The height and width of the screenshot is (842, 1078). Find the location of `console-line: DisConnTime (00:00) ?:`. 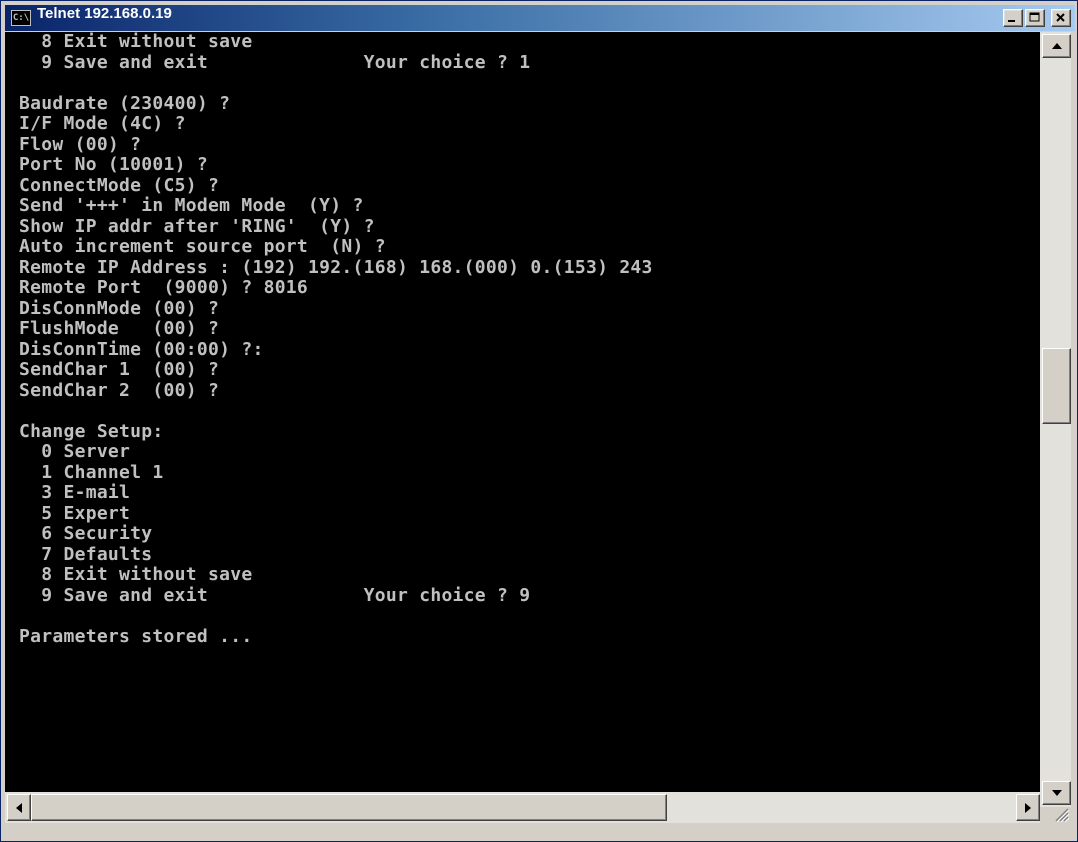

console-line: DisConnTime (00:00) ?: is located at coordinates (141, 349).